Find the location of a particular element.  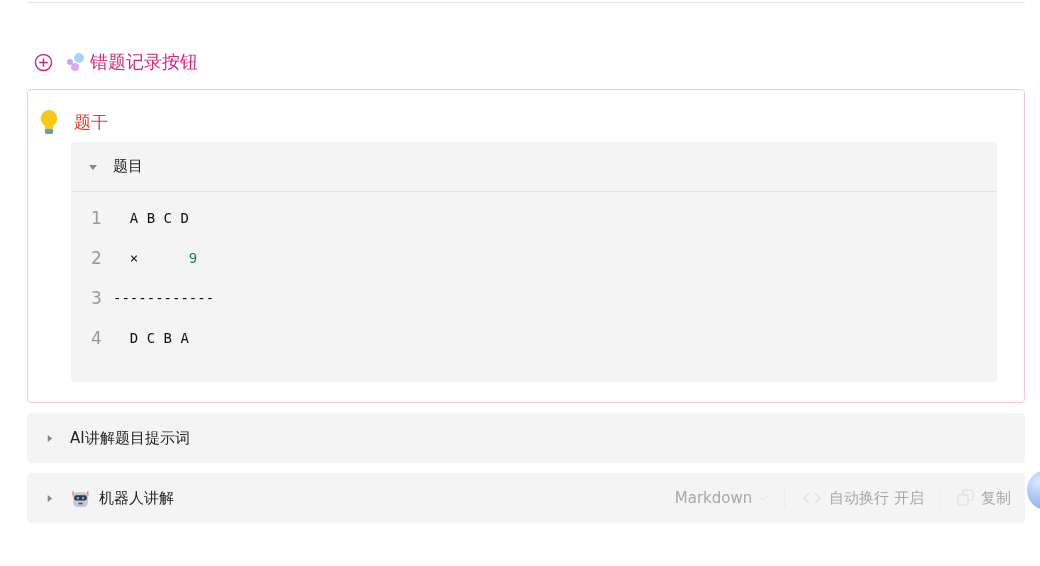

line-number: 1 is located at coordinates (97, 218).